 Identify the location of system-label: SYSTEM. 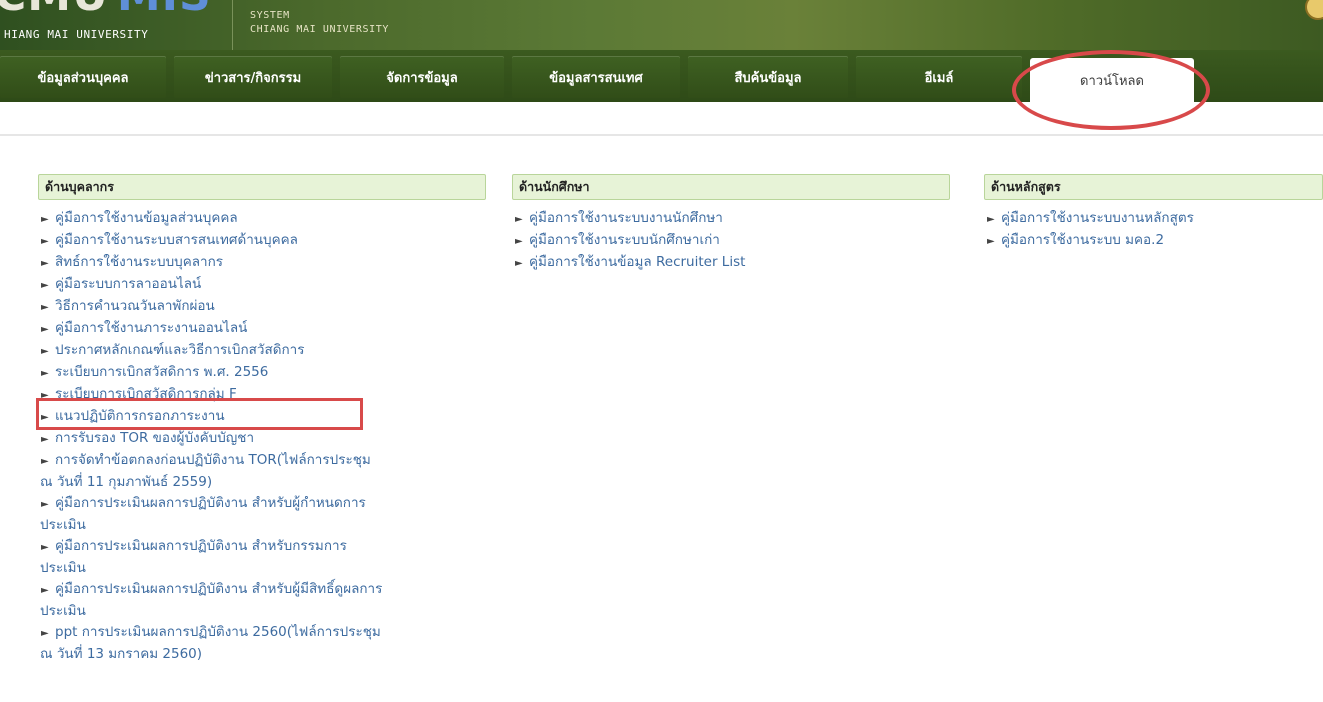
(270, 15).